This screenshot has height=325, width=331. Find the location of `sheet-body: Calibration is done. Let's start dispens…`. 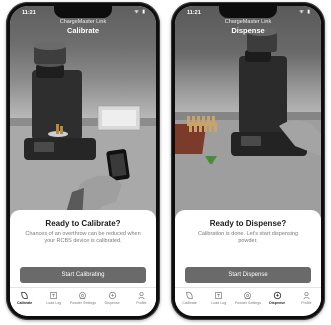

sheet-body: Calibration is done. Let's start dispens… is located at coordinates (248, 237).